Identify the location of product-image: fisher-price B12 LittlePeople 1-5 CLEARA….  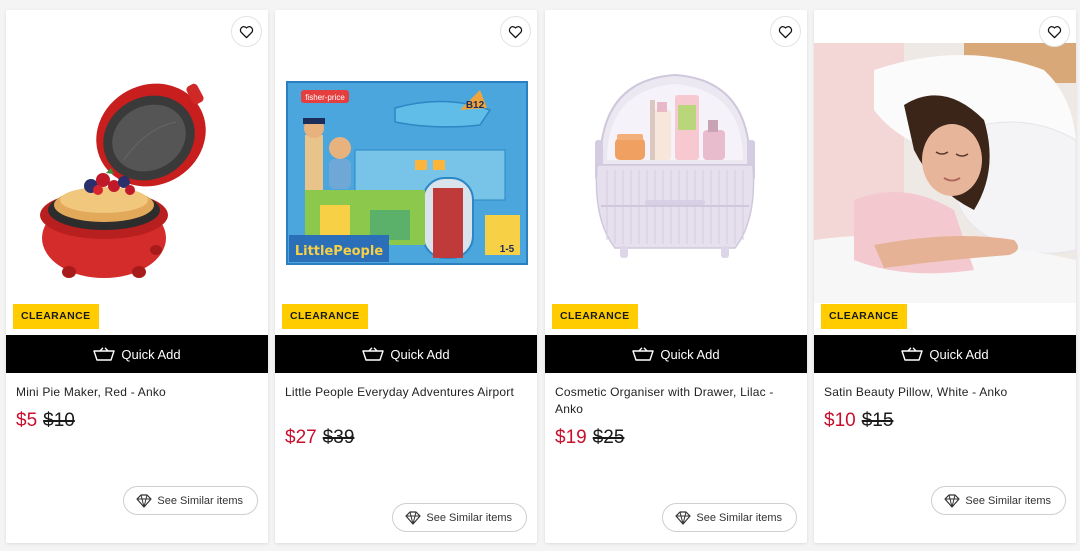
(406, 172).